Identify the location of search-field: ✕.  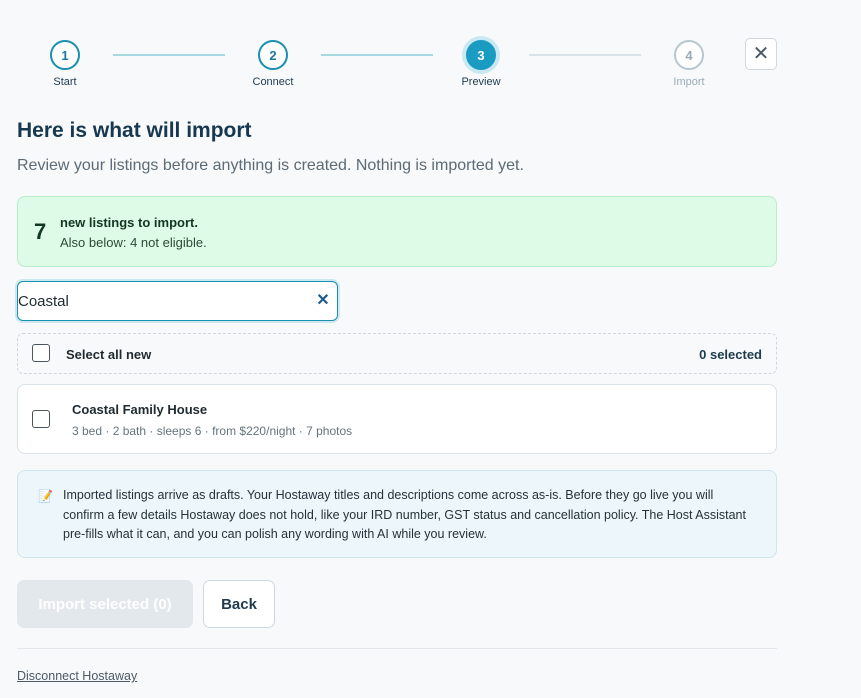
(177, 301).